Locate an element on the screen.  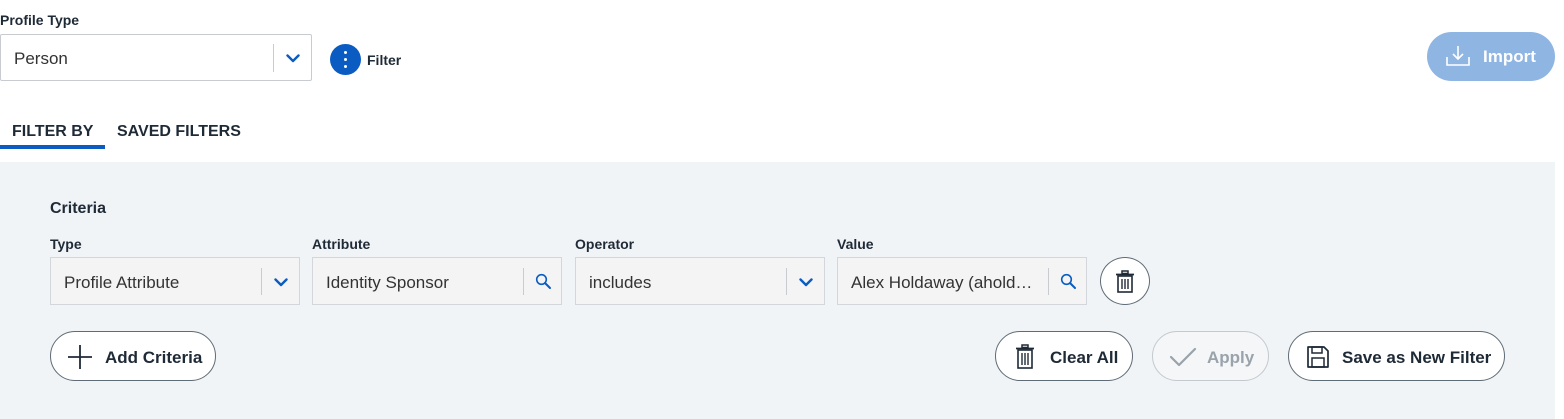
save-as-new-filter-button: Save as New Filter is located at coordinates (1396, 356).